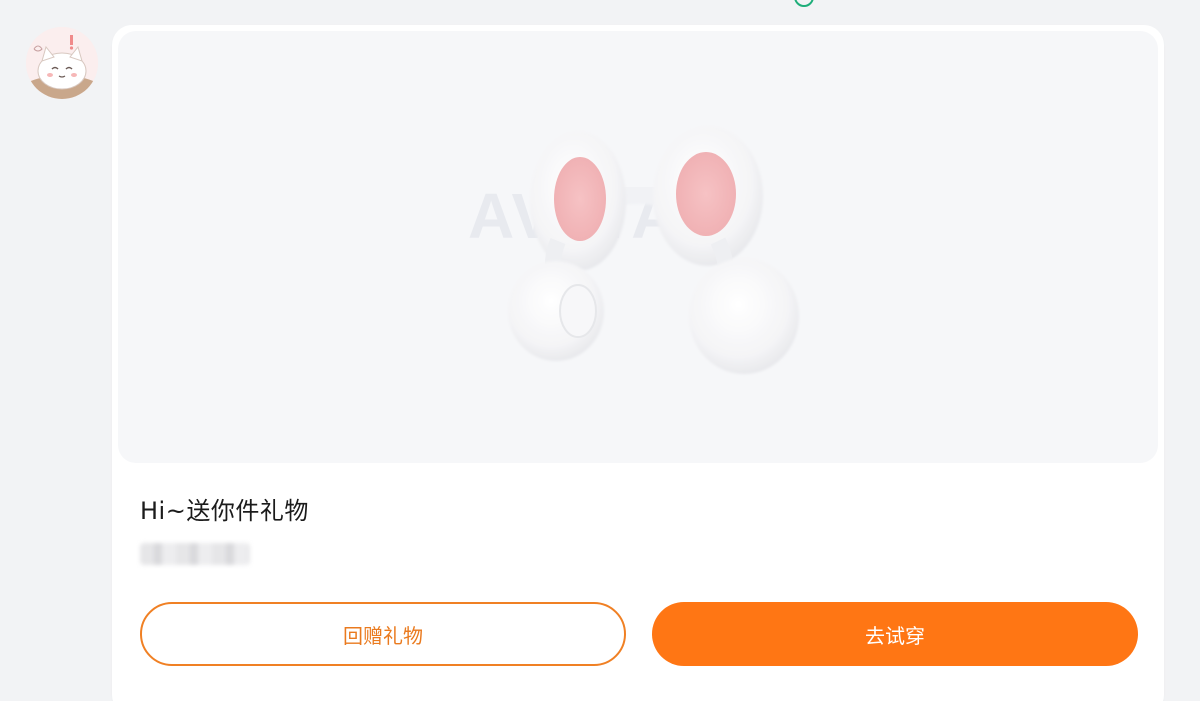 The image size is (1200, 701). Describe the element at coordinates (804, 3) in the screenshot. I see `status-ring-icon` at that location.